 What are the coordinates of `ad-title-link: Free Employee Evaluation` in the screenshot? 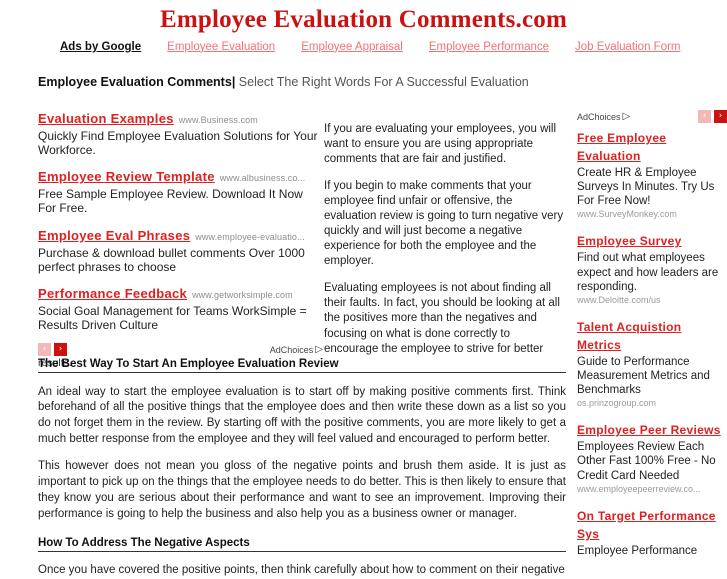 It's located at (621, 147).